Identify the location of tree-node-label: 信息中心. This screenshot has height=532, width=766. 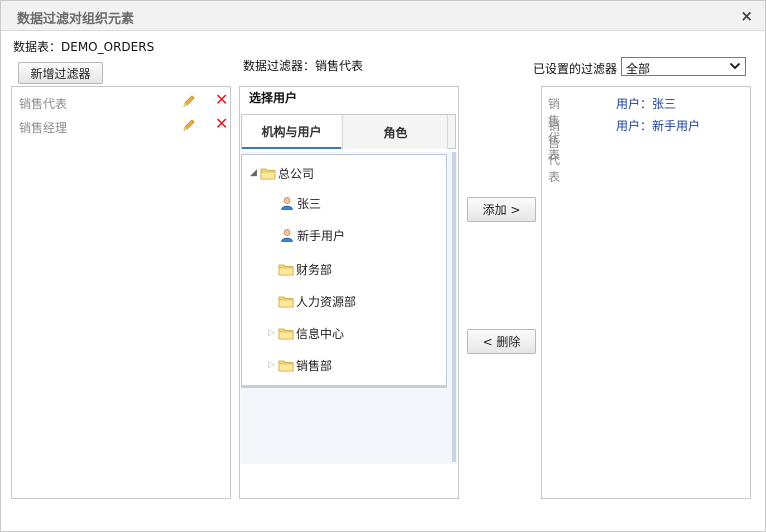
(320, 333).